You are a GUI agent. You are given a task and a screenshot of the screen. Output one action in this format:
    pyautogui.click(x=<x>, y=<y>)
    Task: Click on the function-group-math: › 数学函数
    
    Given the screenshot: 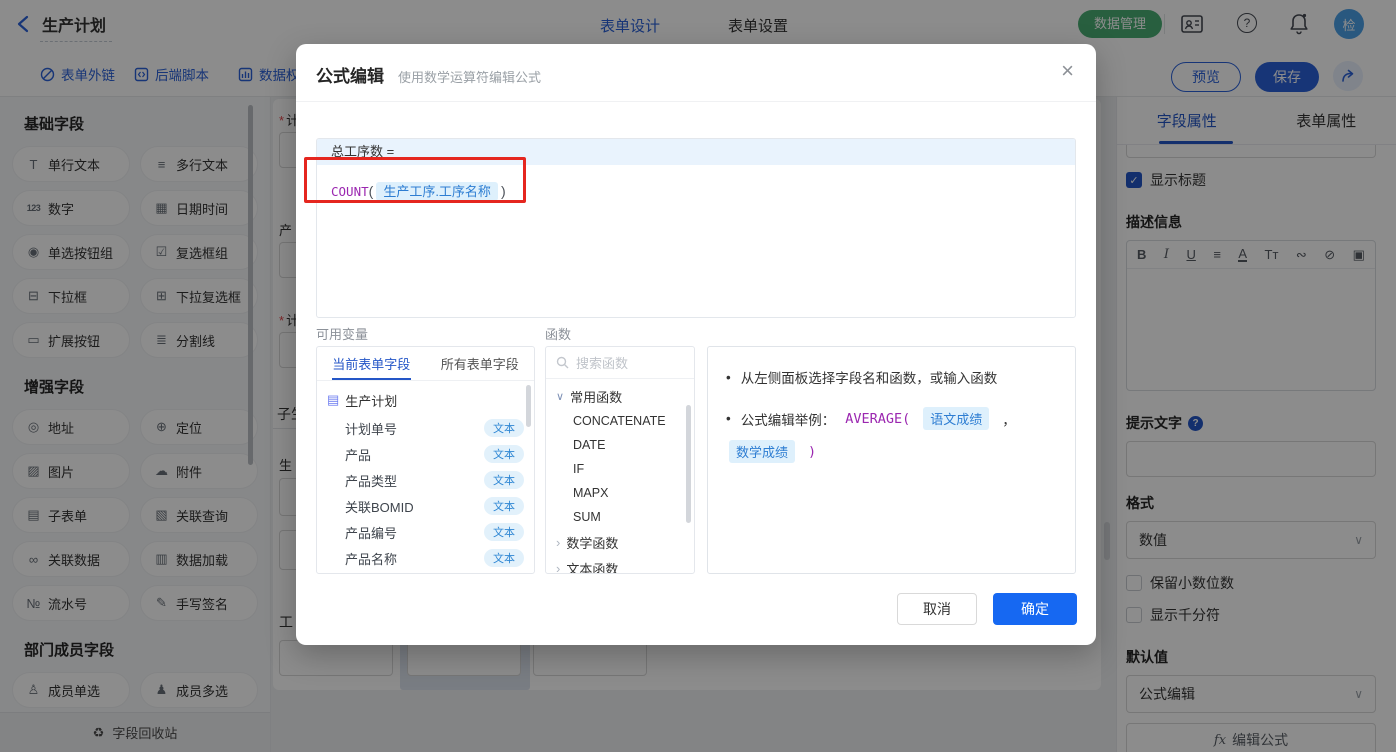 What is the action you would take?
    pyautogui.click(x=620, y=542)
    